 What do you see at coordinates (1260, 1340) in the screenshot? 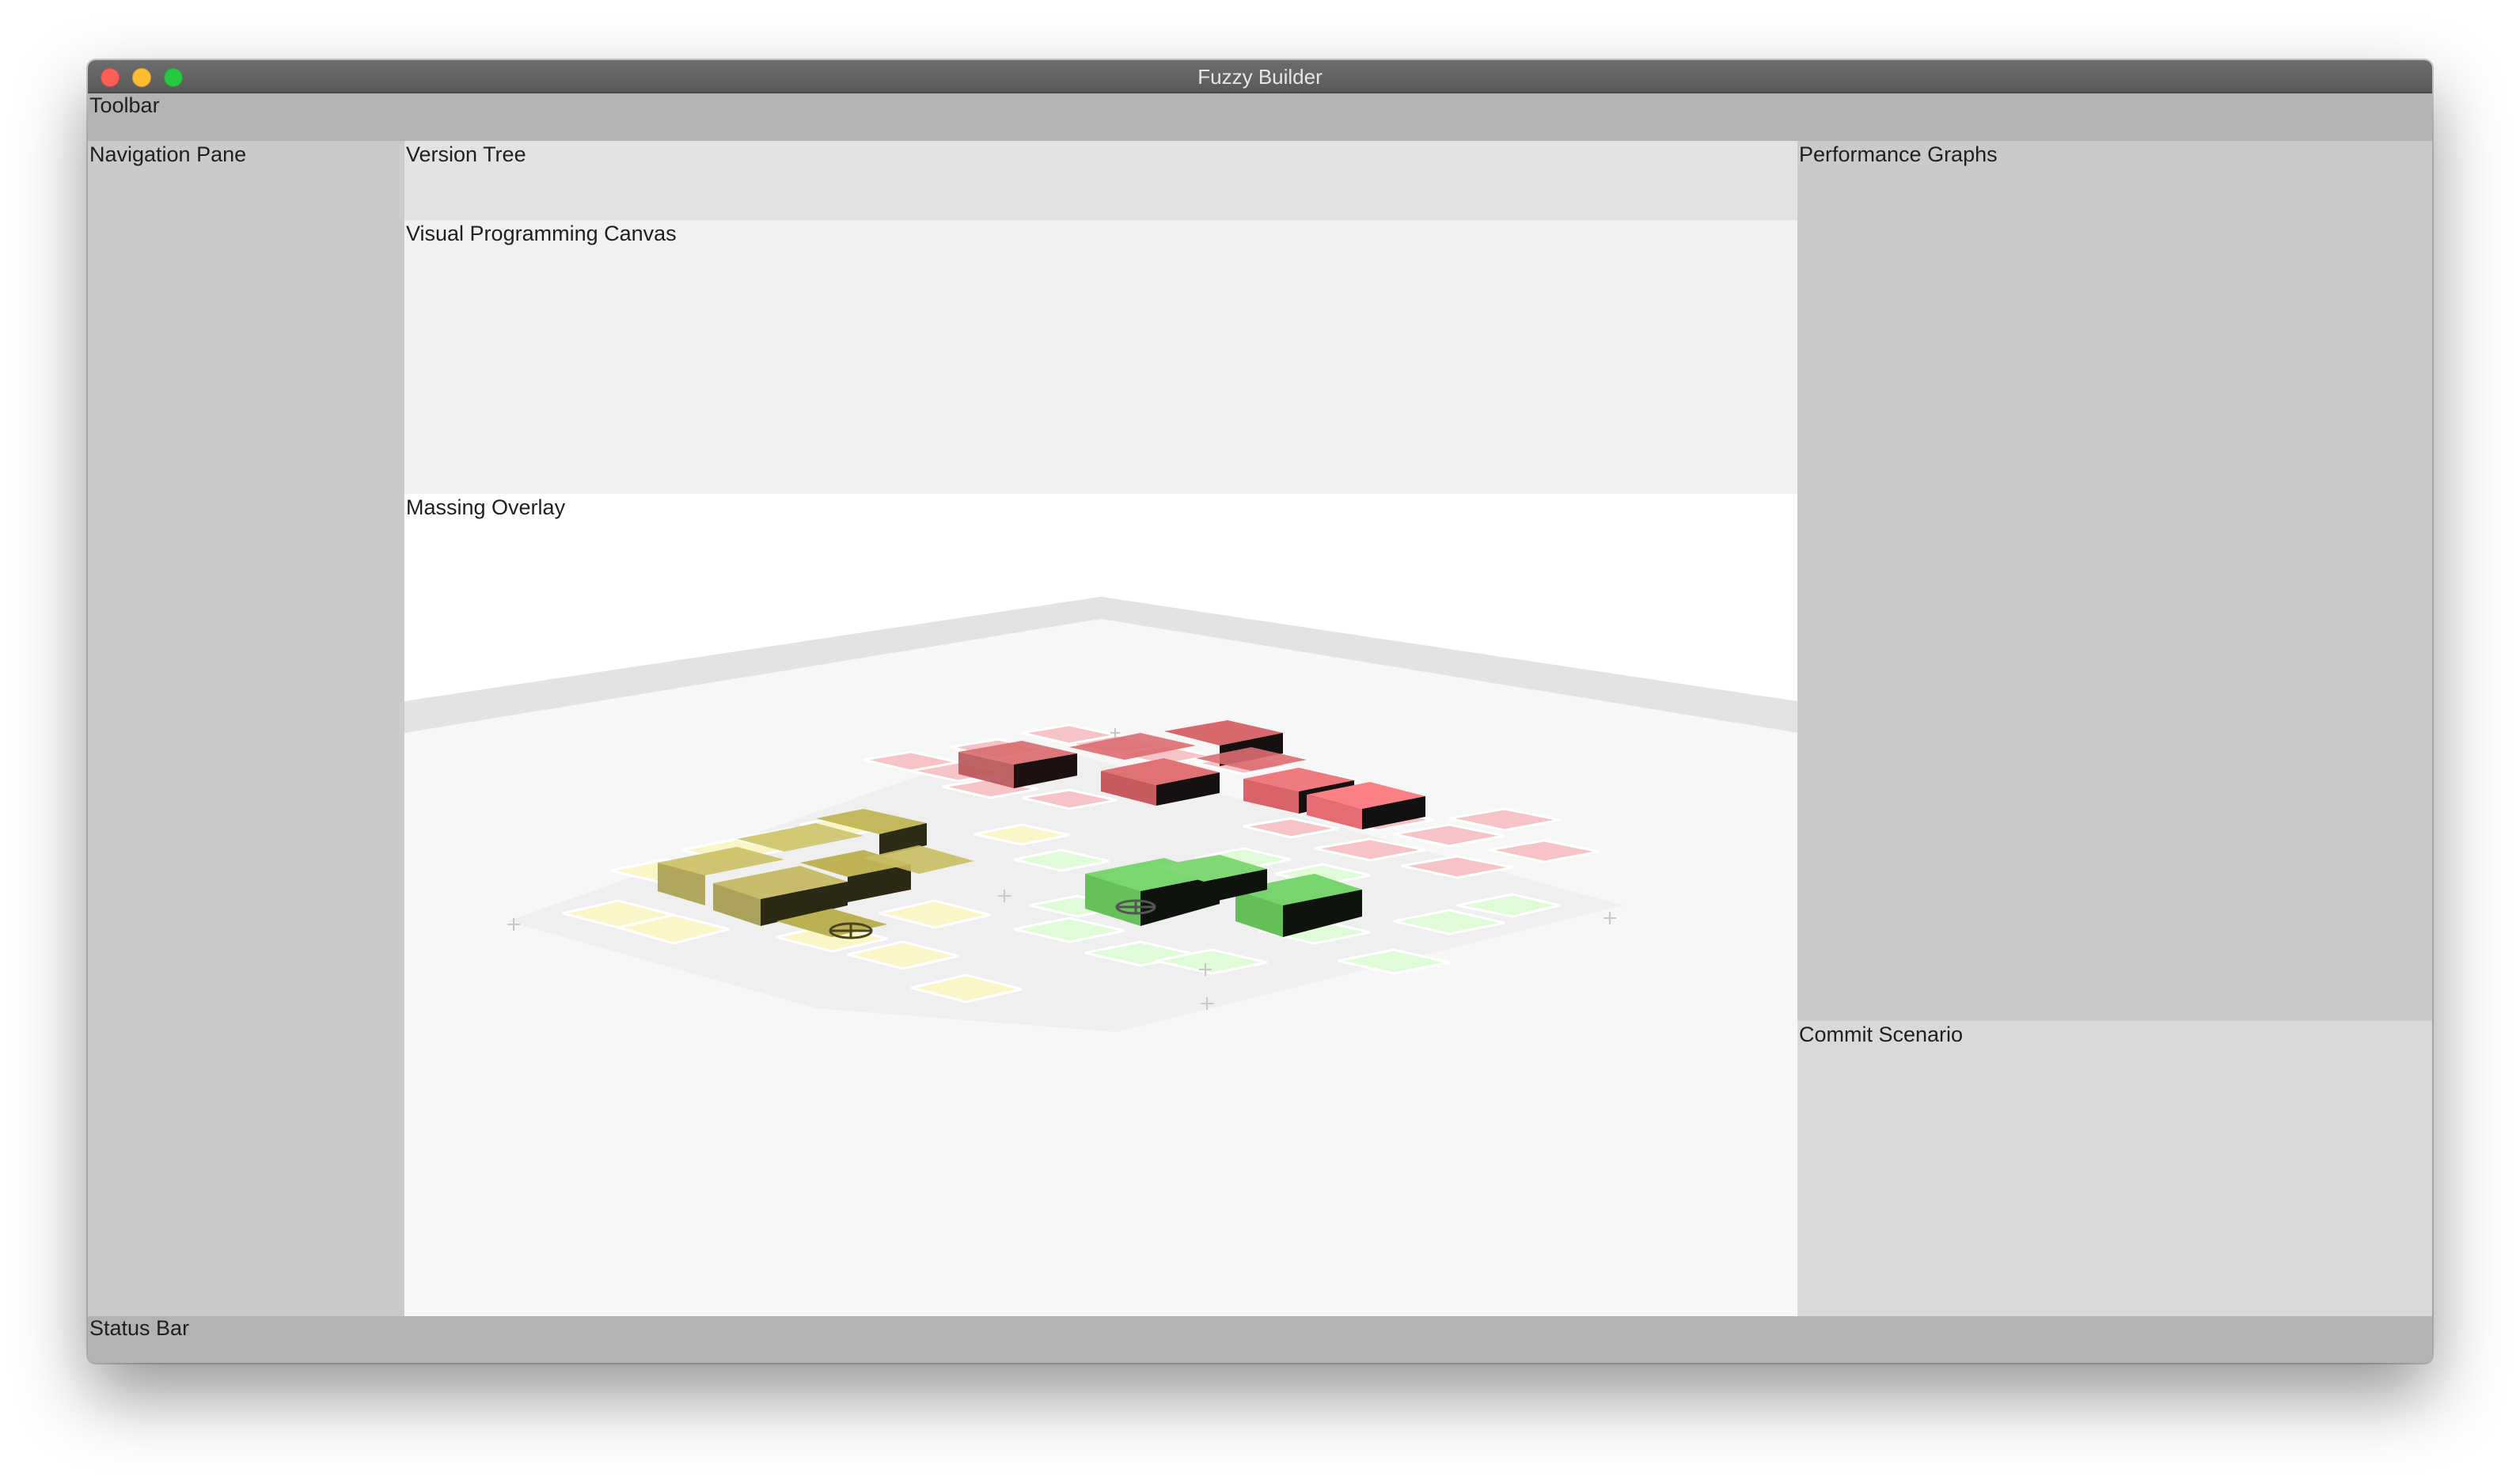
I see `status-bar: Status Bar` at bounding box center [1260, 1340].